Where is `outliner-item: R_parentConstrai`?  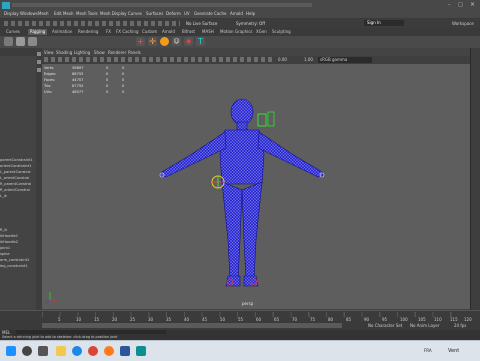
outliner-item: R_parentConstrai is located at coordinates (15, 184).